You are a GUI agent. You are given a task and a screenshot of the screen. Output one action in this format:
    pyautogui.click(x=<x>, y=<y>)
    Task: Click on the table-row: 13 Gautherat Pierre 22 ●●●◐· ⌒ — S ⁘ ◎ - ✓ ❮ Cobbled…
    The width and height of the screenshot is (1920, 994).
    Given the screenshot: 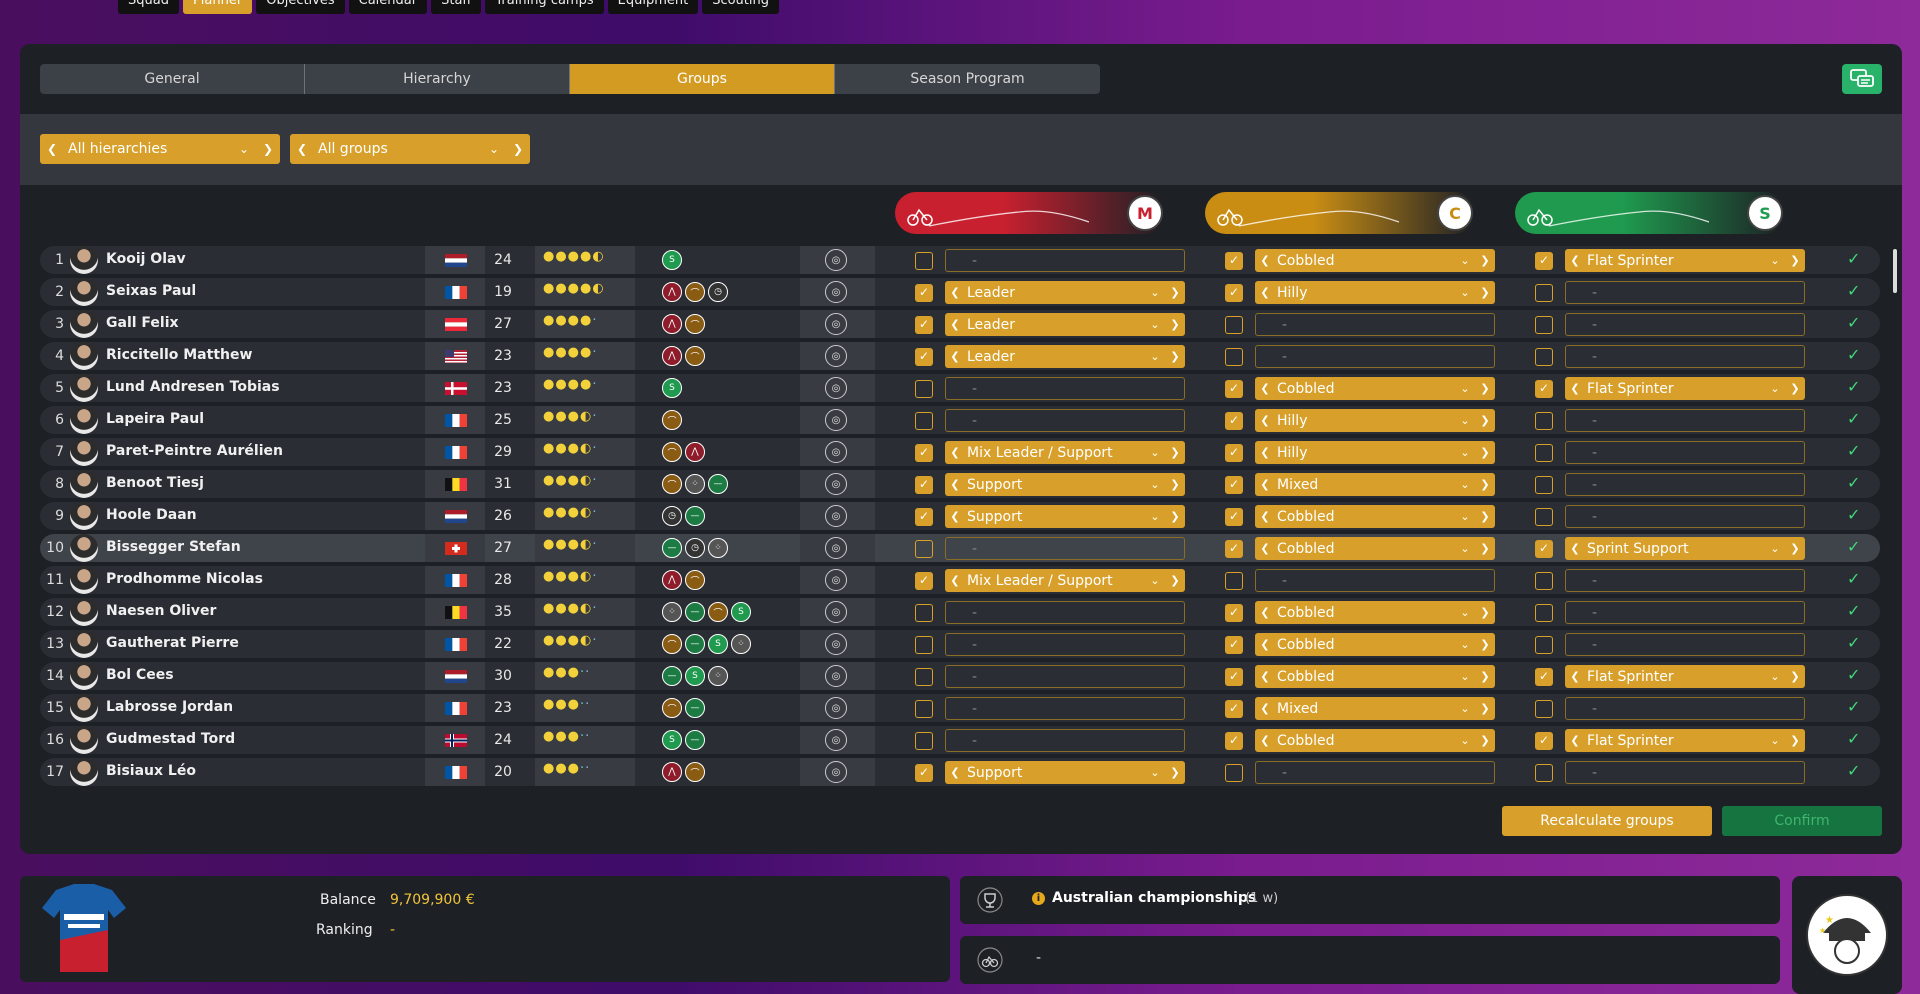 What is the action you would take?
    pyautogui.click(x=960, y=644)
    